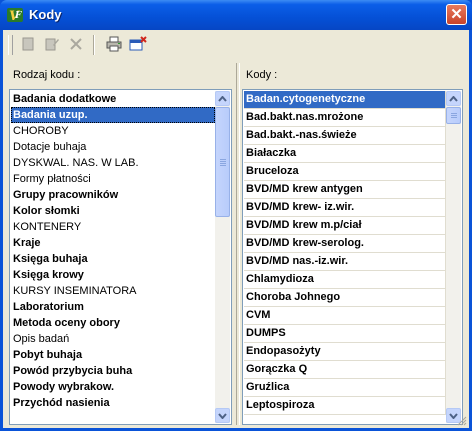  I want to click on code-row: CVM, so click(345, 316).